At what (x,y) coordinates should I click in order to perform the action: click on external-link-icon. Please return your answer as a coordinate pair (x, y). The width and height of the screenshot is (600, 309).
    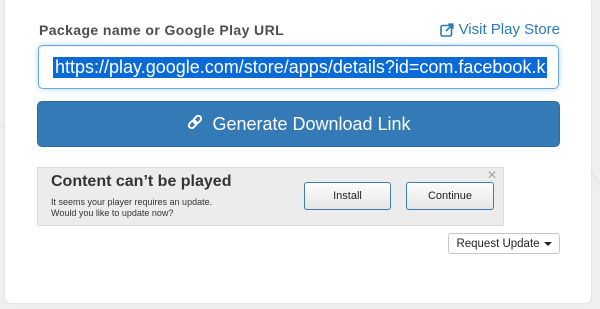
    Looking at the image, I should click on (446, 29).